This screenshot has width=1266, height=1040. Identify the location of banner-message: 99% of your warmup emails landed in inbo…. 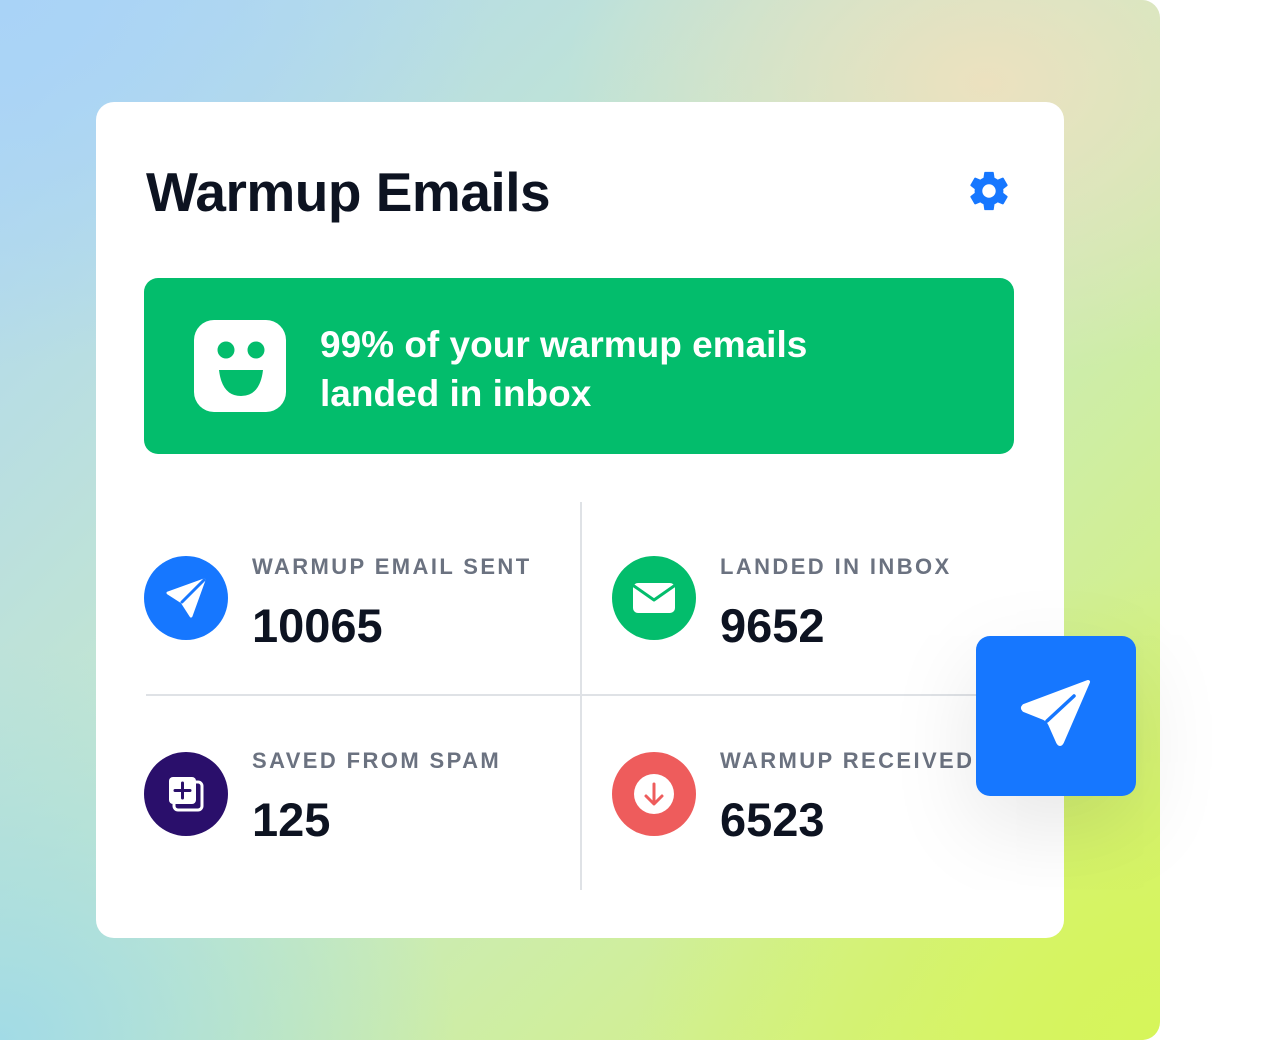
(640, 369).